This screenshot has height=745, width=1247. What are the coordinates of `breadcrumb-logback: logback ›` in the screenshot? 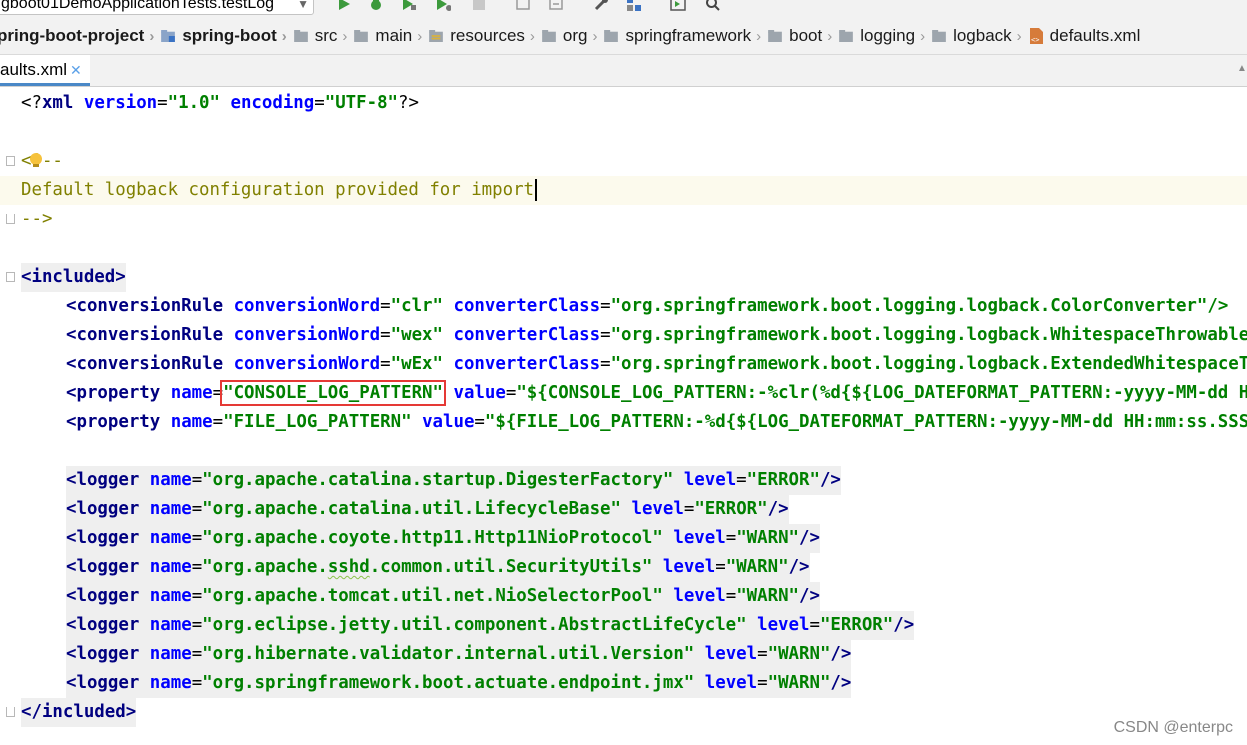 It's located at (979, 36).